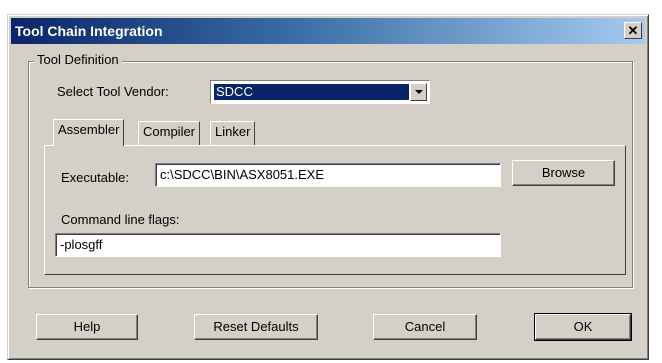 This screenshot has width=662, height=363. Describe the element at coordinates (311, 92) in the screenshot. I see `vendor-selected-value: SDCC` at that location.